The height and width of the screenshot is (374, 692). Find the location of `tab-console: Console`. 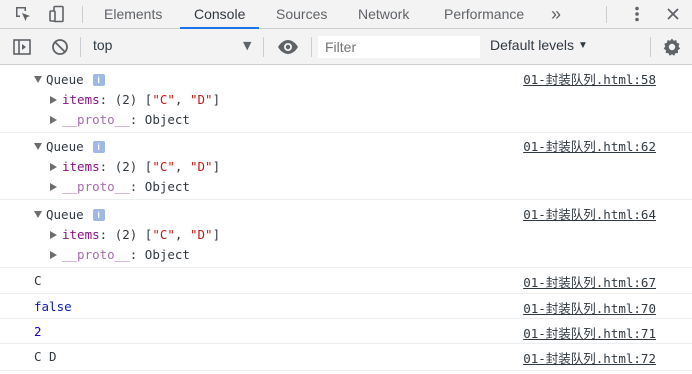

tab-console: Console is located at coordinates (219, 14).